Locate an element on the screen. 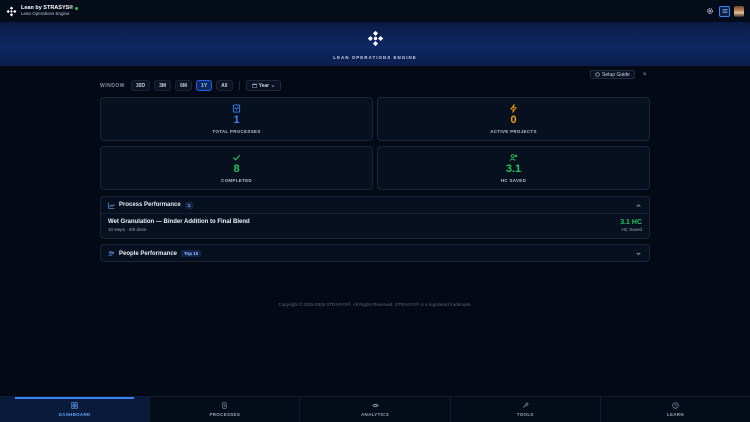  stat-card-total-processes: 1 TOTAL PROCESSES is located at coordinates (236, 119).